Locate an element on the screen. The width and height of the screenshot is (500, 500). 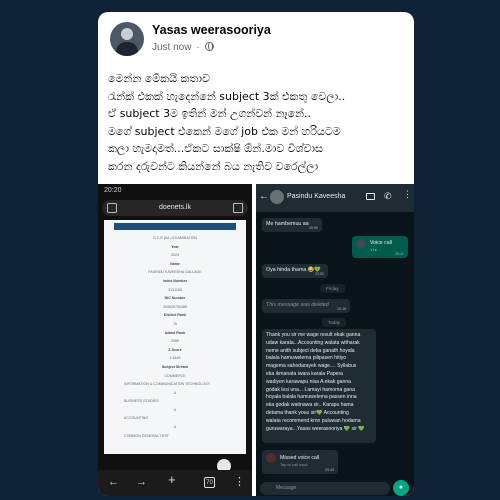
doc-row: 200639700486 is located at coordinates (175, 306).